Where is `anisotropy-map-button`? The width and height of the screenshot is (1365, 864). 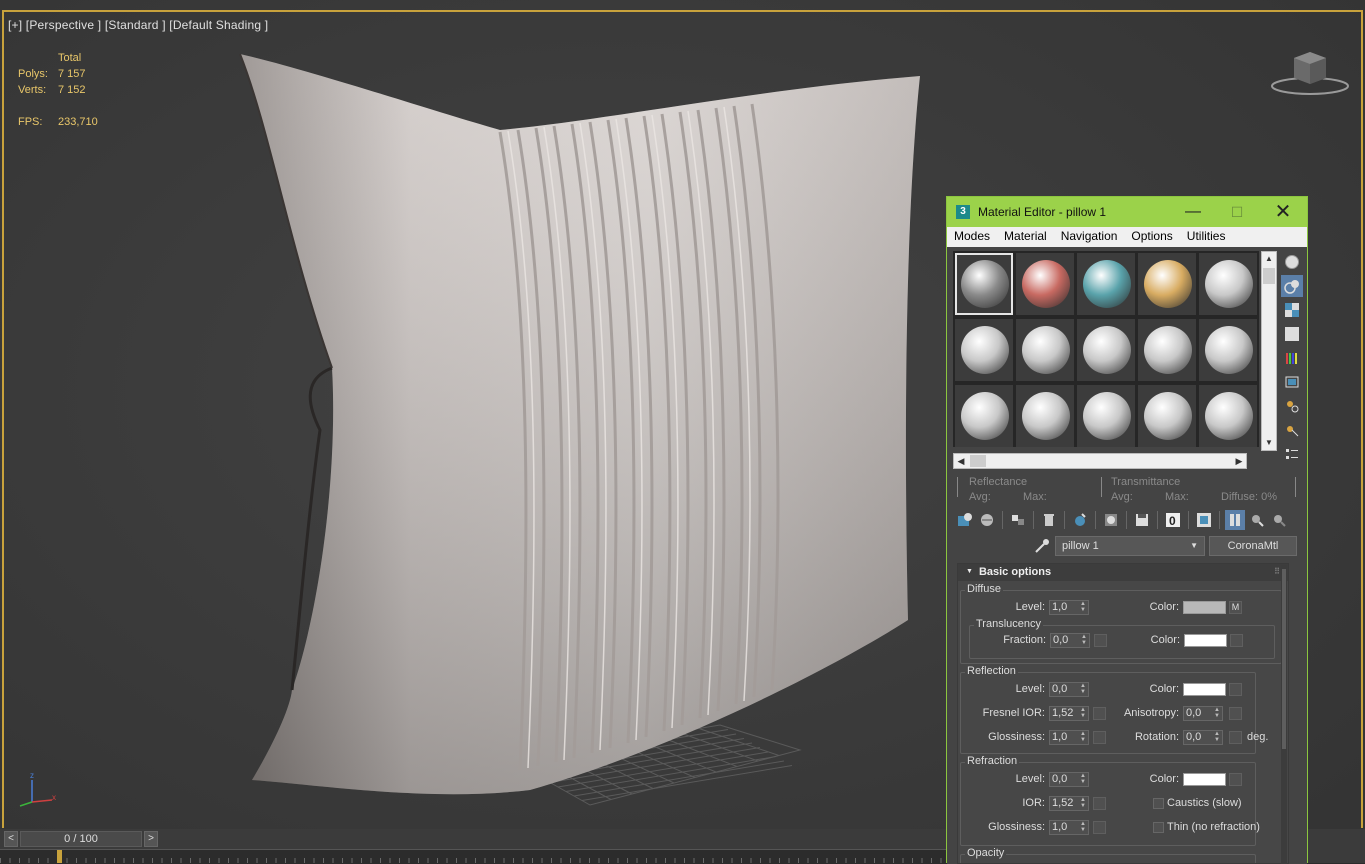 anisotropy-map-button is located at coordinates (1235, 713).